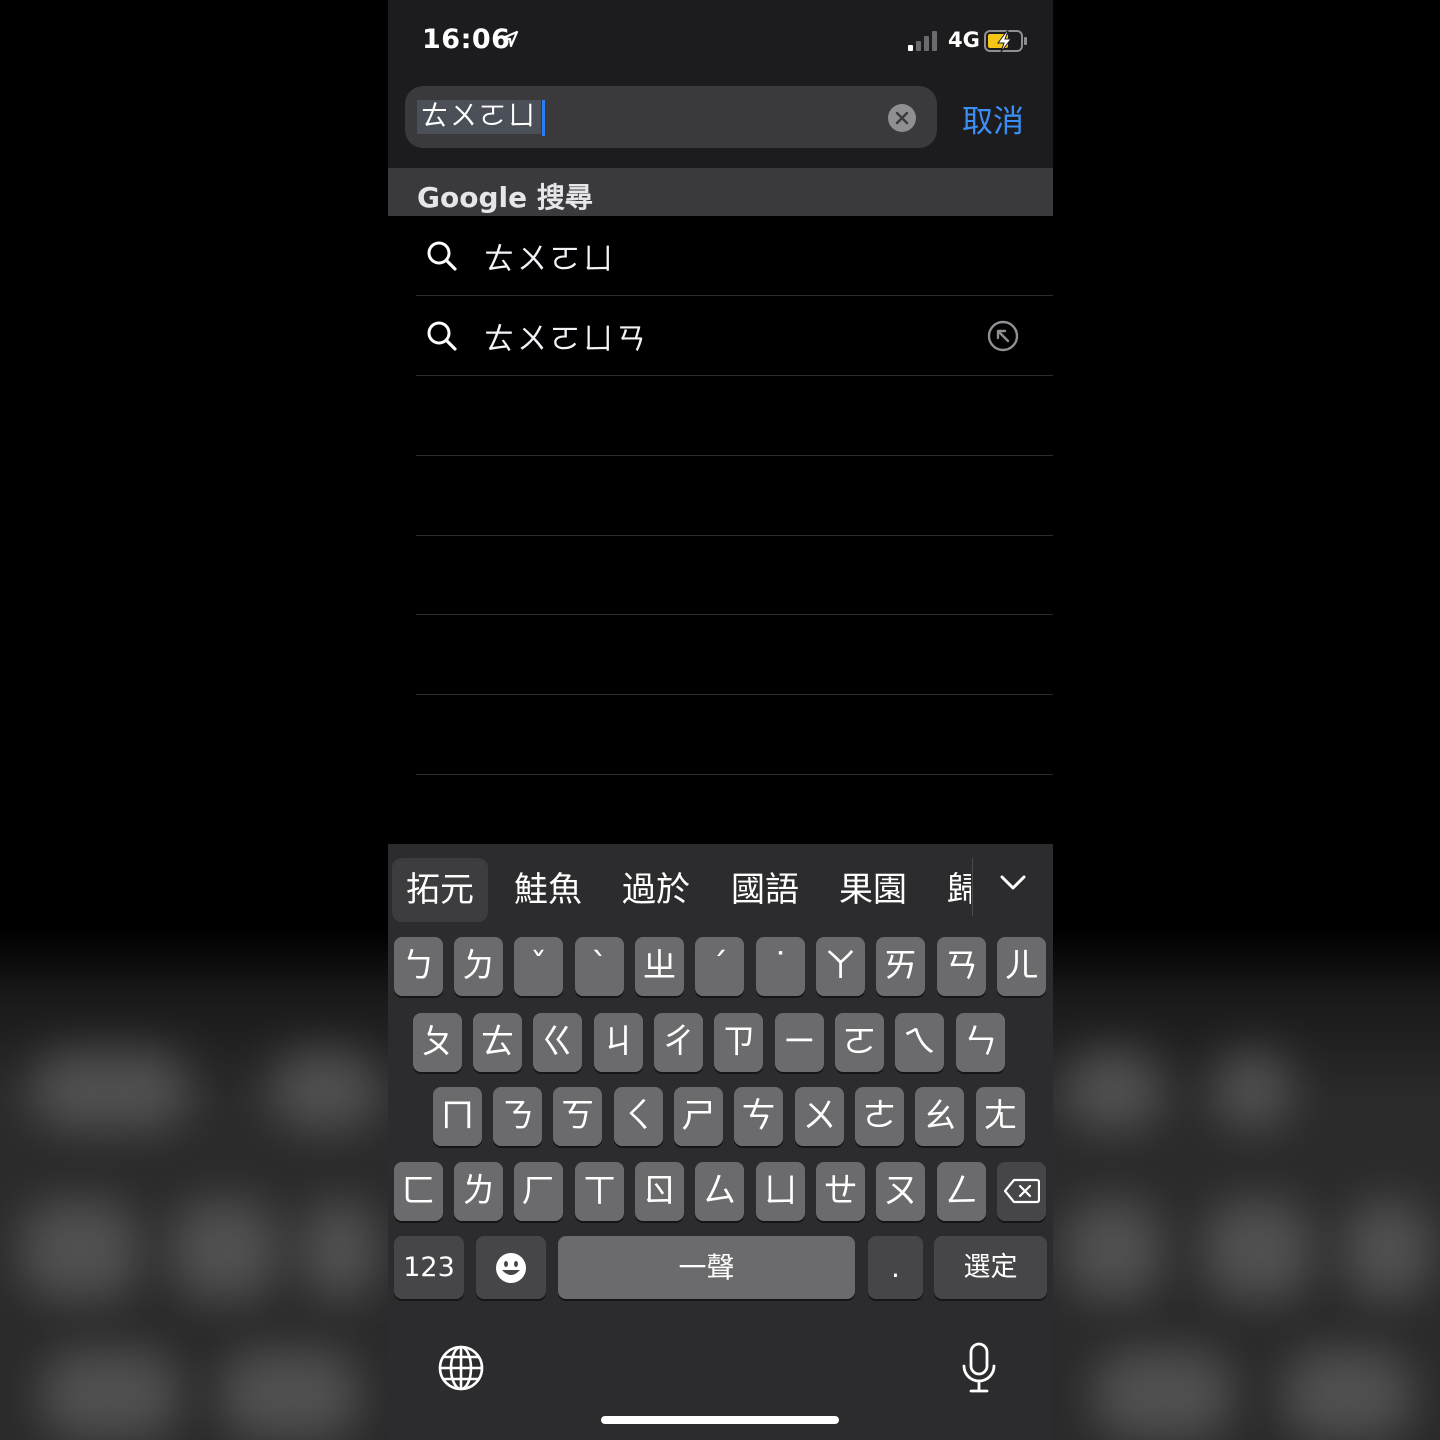 This screenshot has width=1440, height=1440. Describe the element at coordinates (557, 1042) in the screenshot. I see `key: ㄍ` at that location.